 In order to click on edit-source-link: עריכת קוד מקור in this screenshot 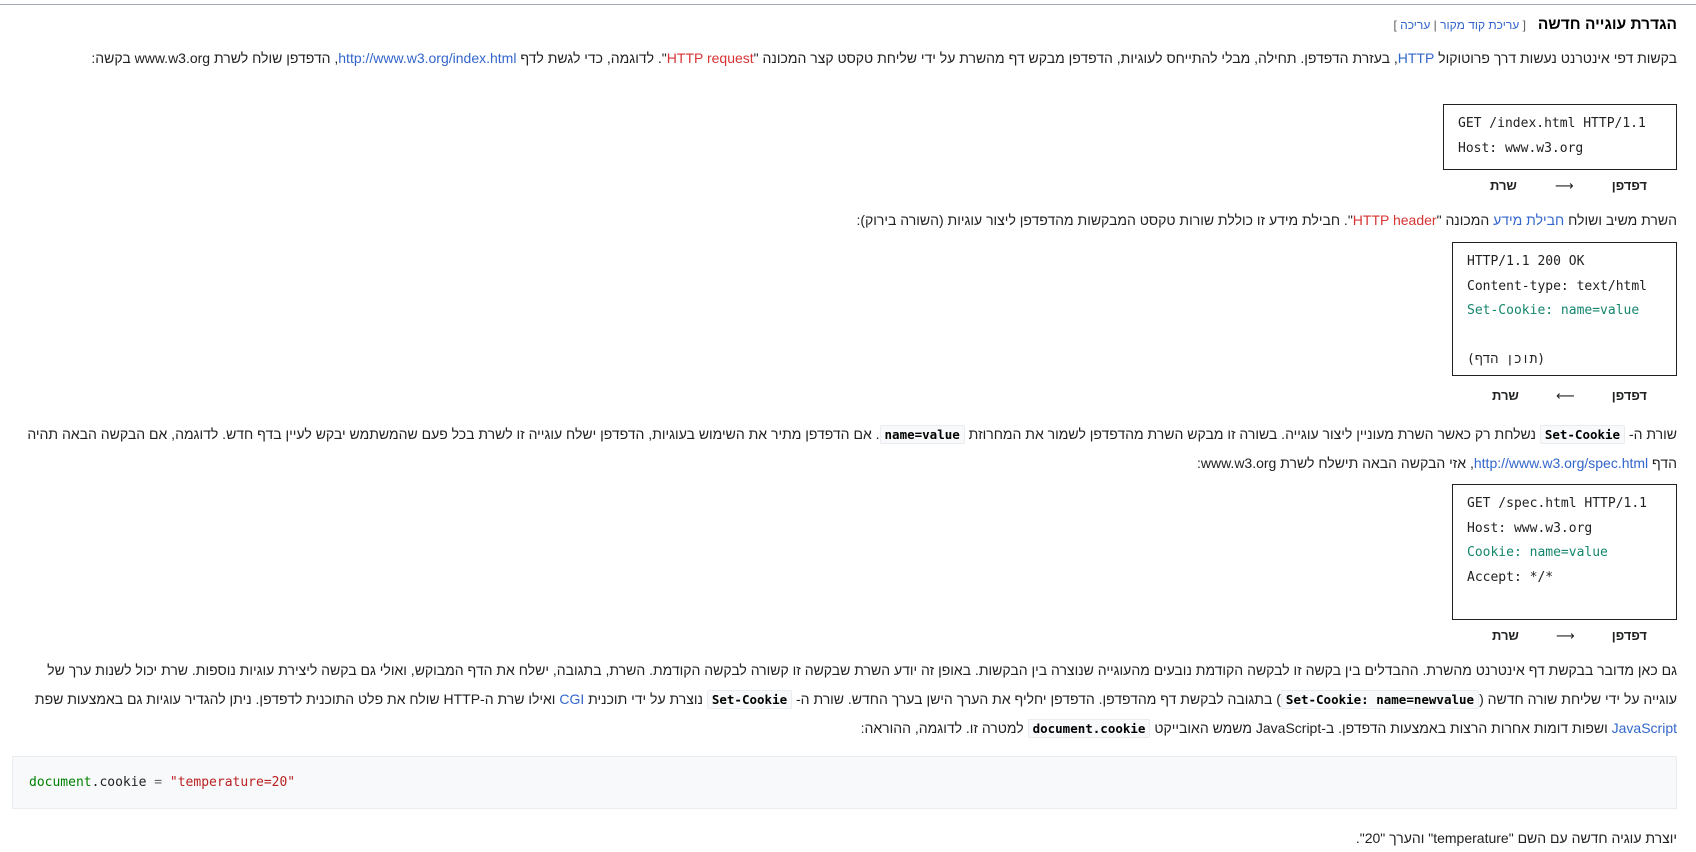, I will do `click(1479, 25)`.